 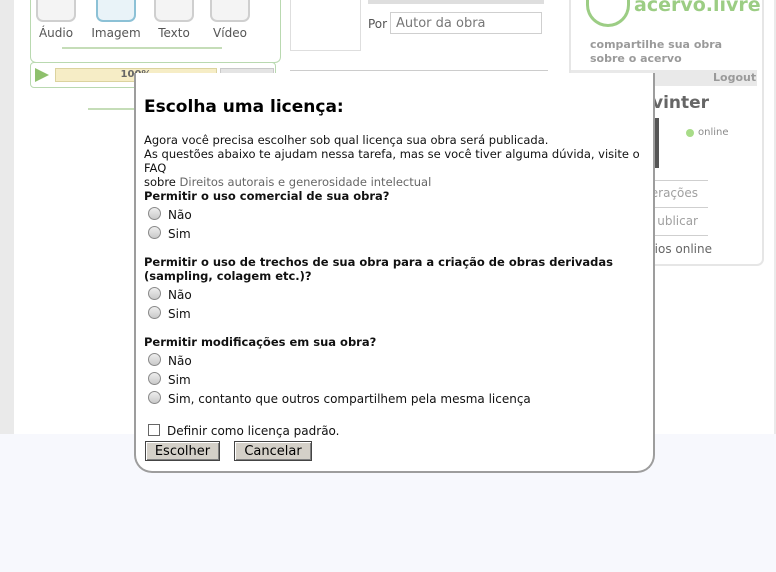 I want to click on media-tab-text: Texto, so click(x=174, y=20).